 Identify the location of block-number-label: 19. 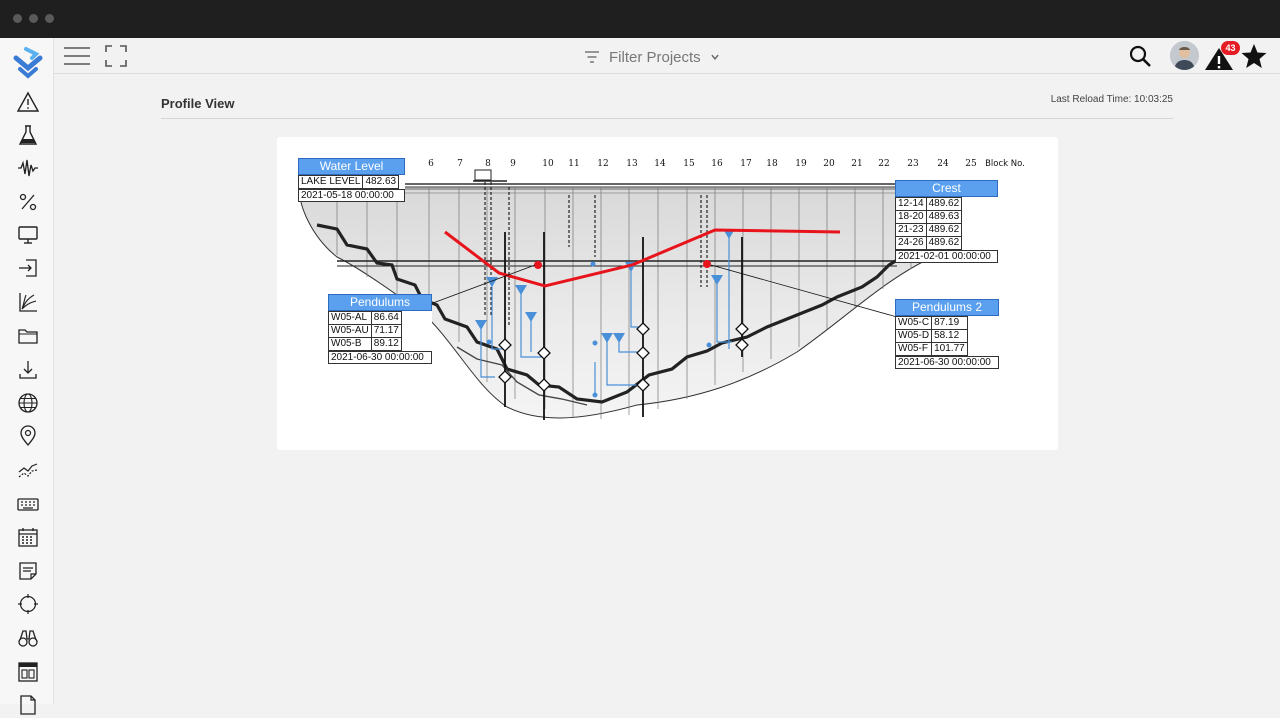
(801, 164).